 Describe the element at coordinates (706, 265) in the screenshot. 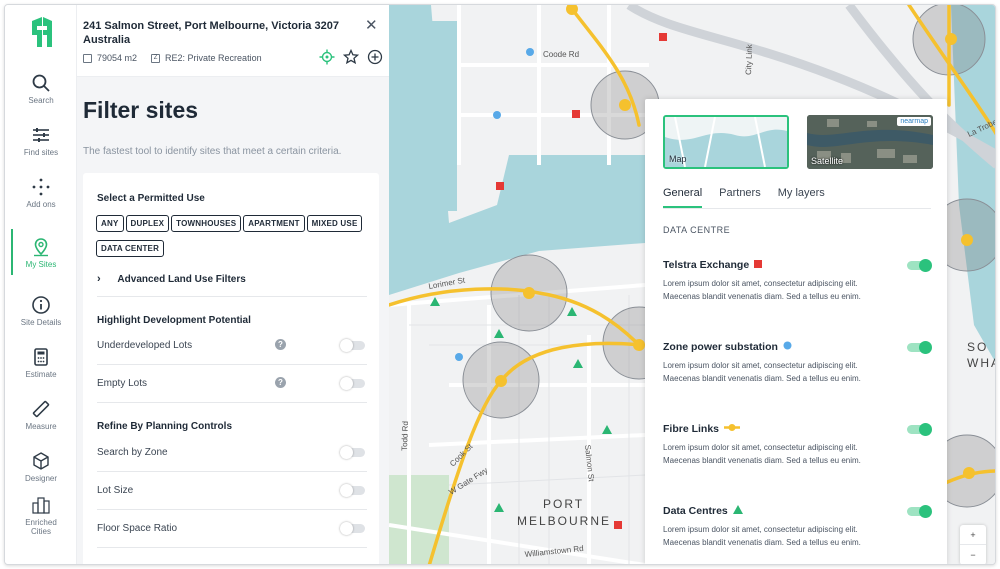

I see `layer-name: Telstra Exchange` at that location.